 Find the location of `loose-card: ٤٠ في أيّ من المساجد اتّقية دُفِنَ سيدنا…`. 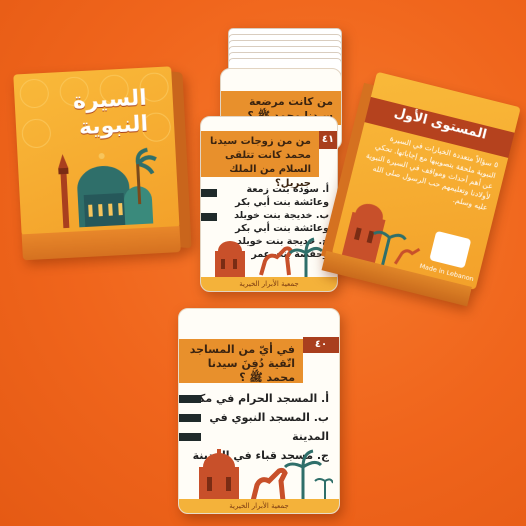

loose-card: ٤٠ في أيّ من المساجد اتّقية دُفِنَ سيدنا… is located at coordinates (259, 411).